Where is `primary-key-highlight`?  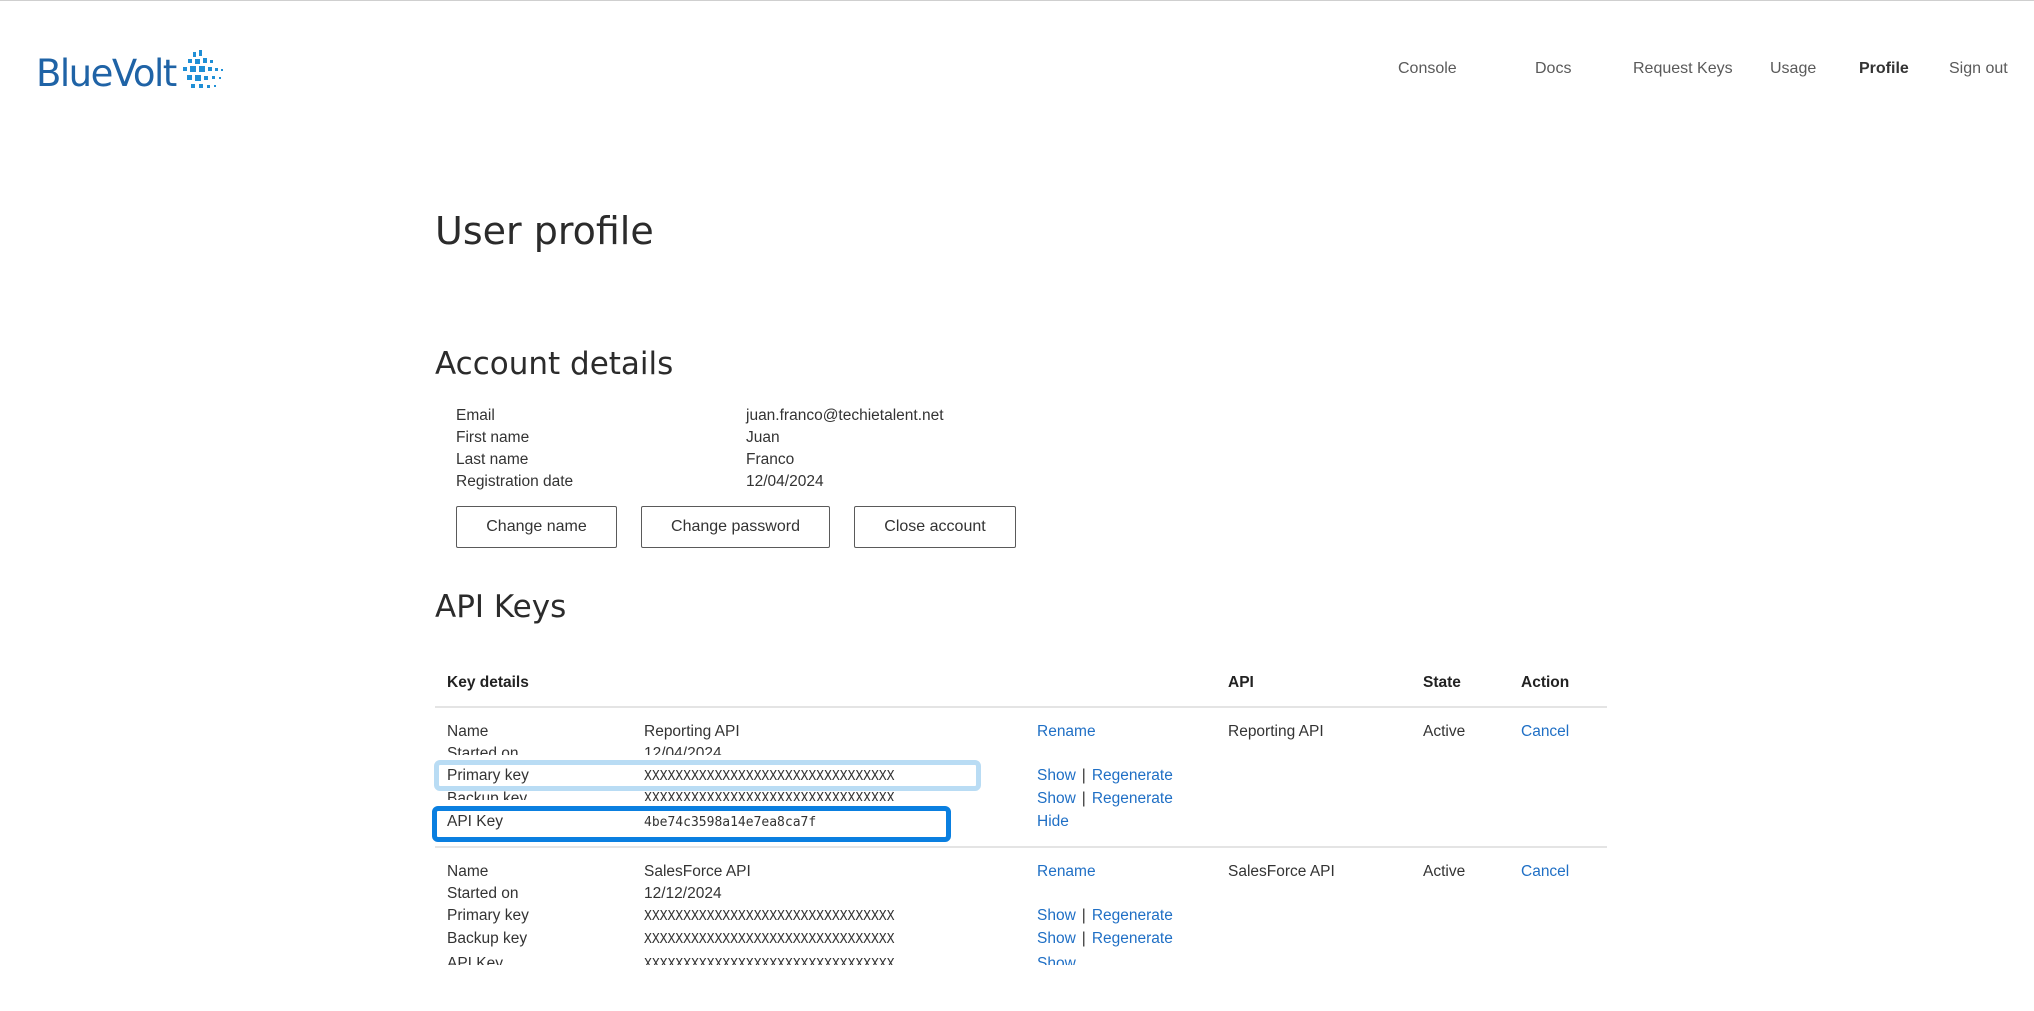
primary-key-highlight is located at coordinates (707, 775).